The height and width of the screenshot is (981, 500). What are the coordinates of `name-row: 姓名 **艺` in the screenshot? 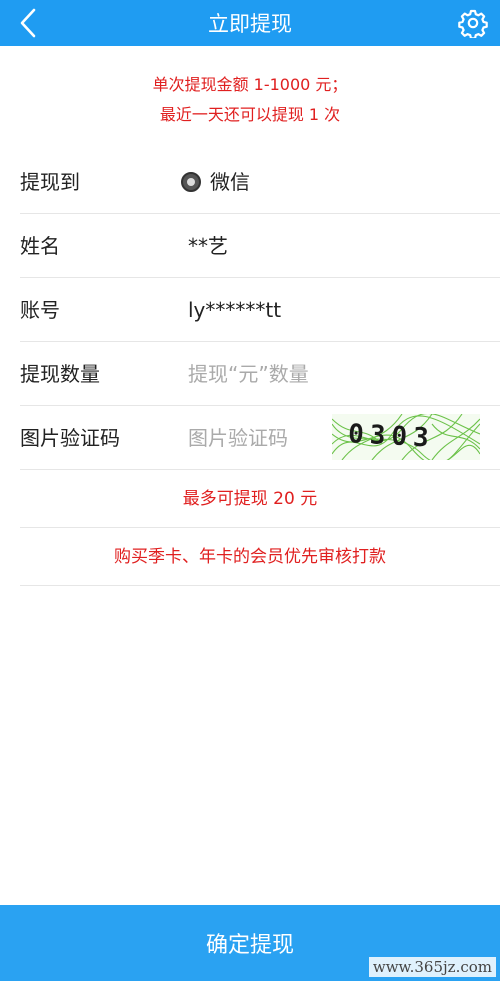 It's located at (260, 246).